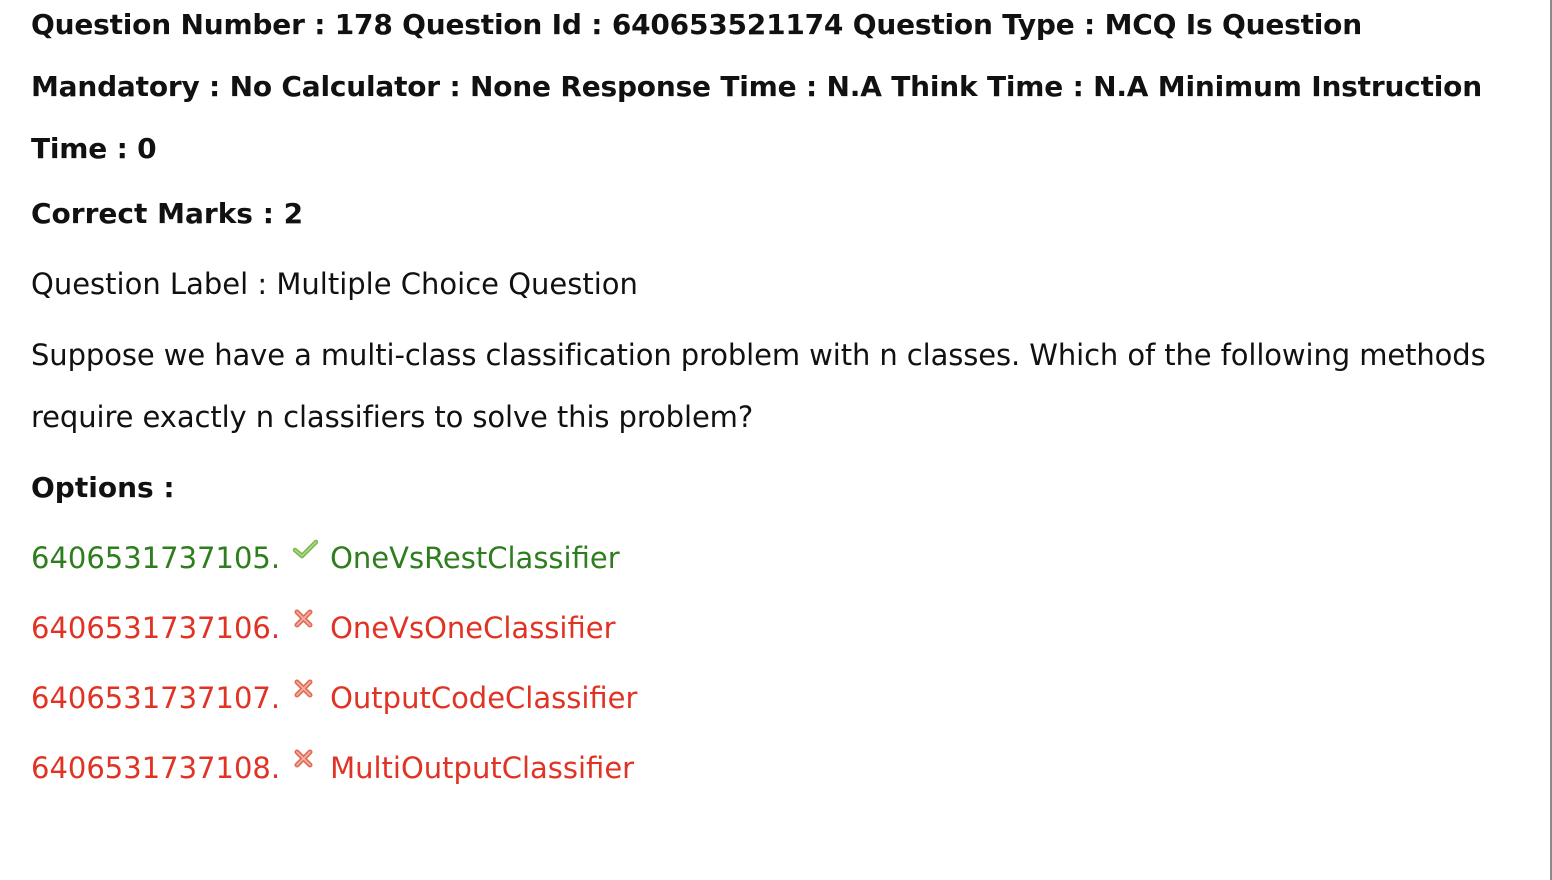 The image size is (1552, 880). I want to click on option-row: 6406531737107. OutputCodeClassifier, so click(776, 698).